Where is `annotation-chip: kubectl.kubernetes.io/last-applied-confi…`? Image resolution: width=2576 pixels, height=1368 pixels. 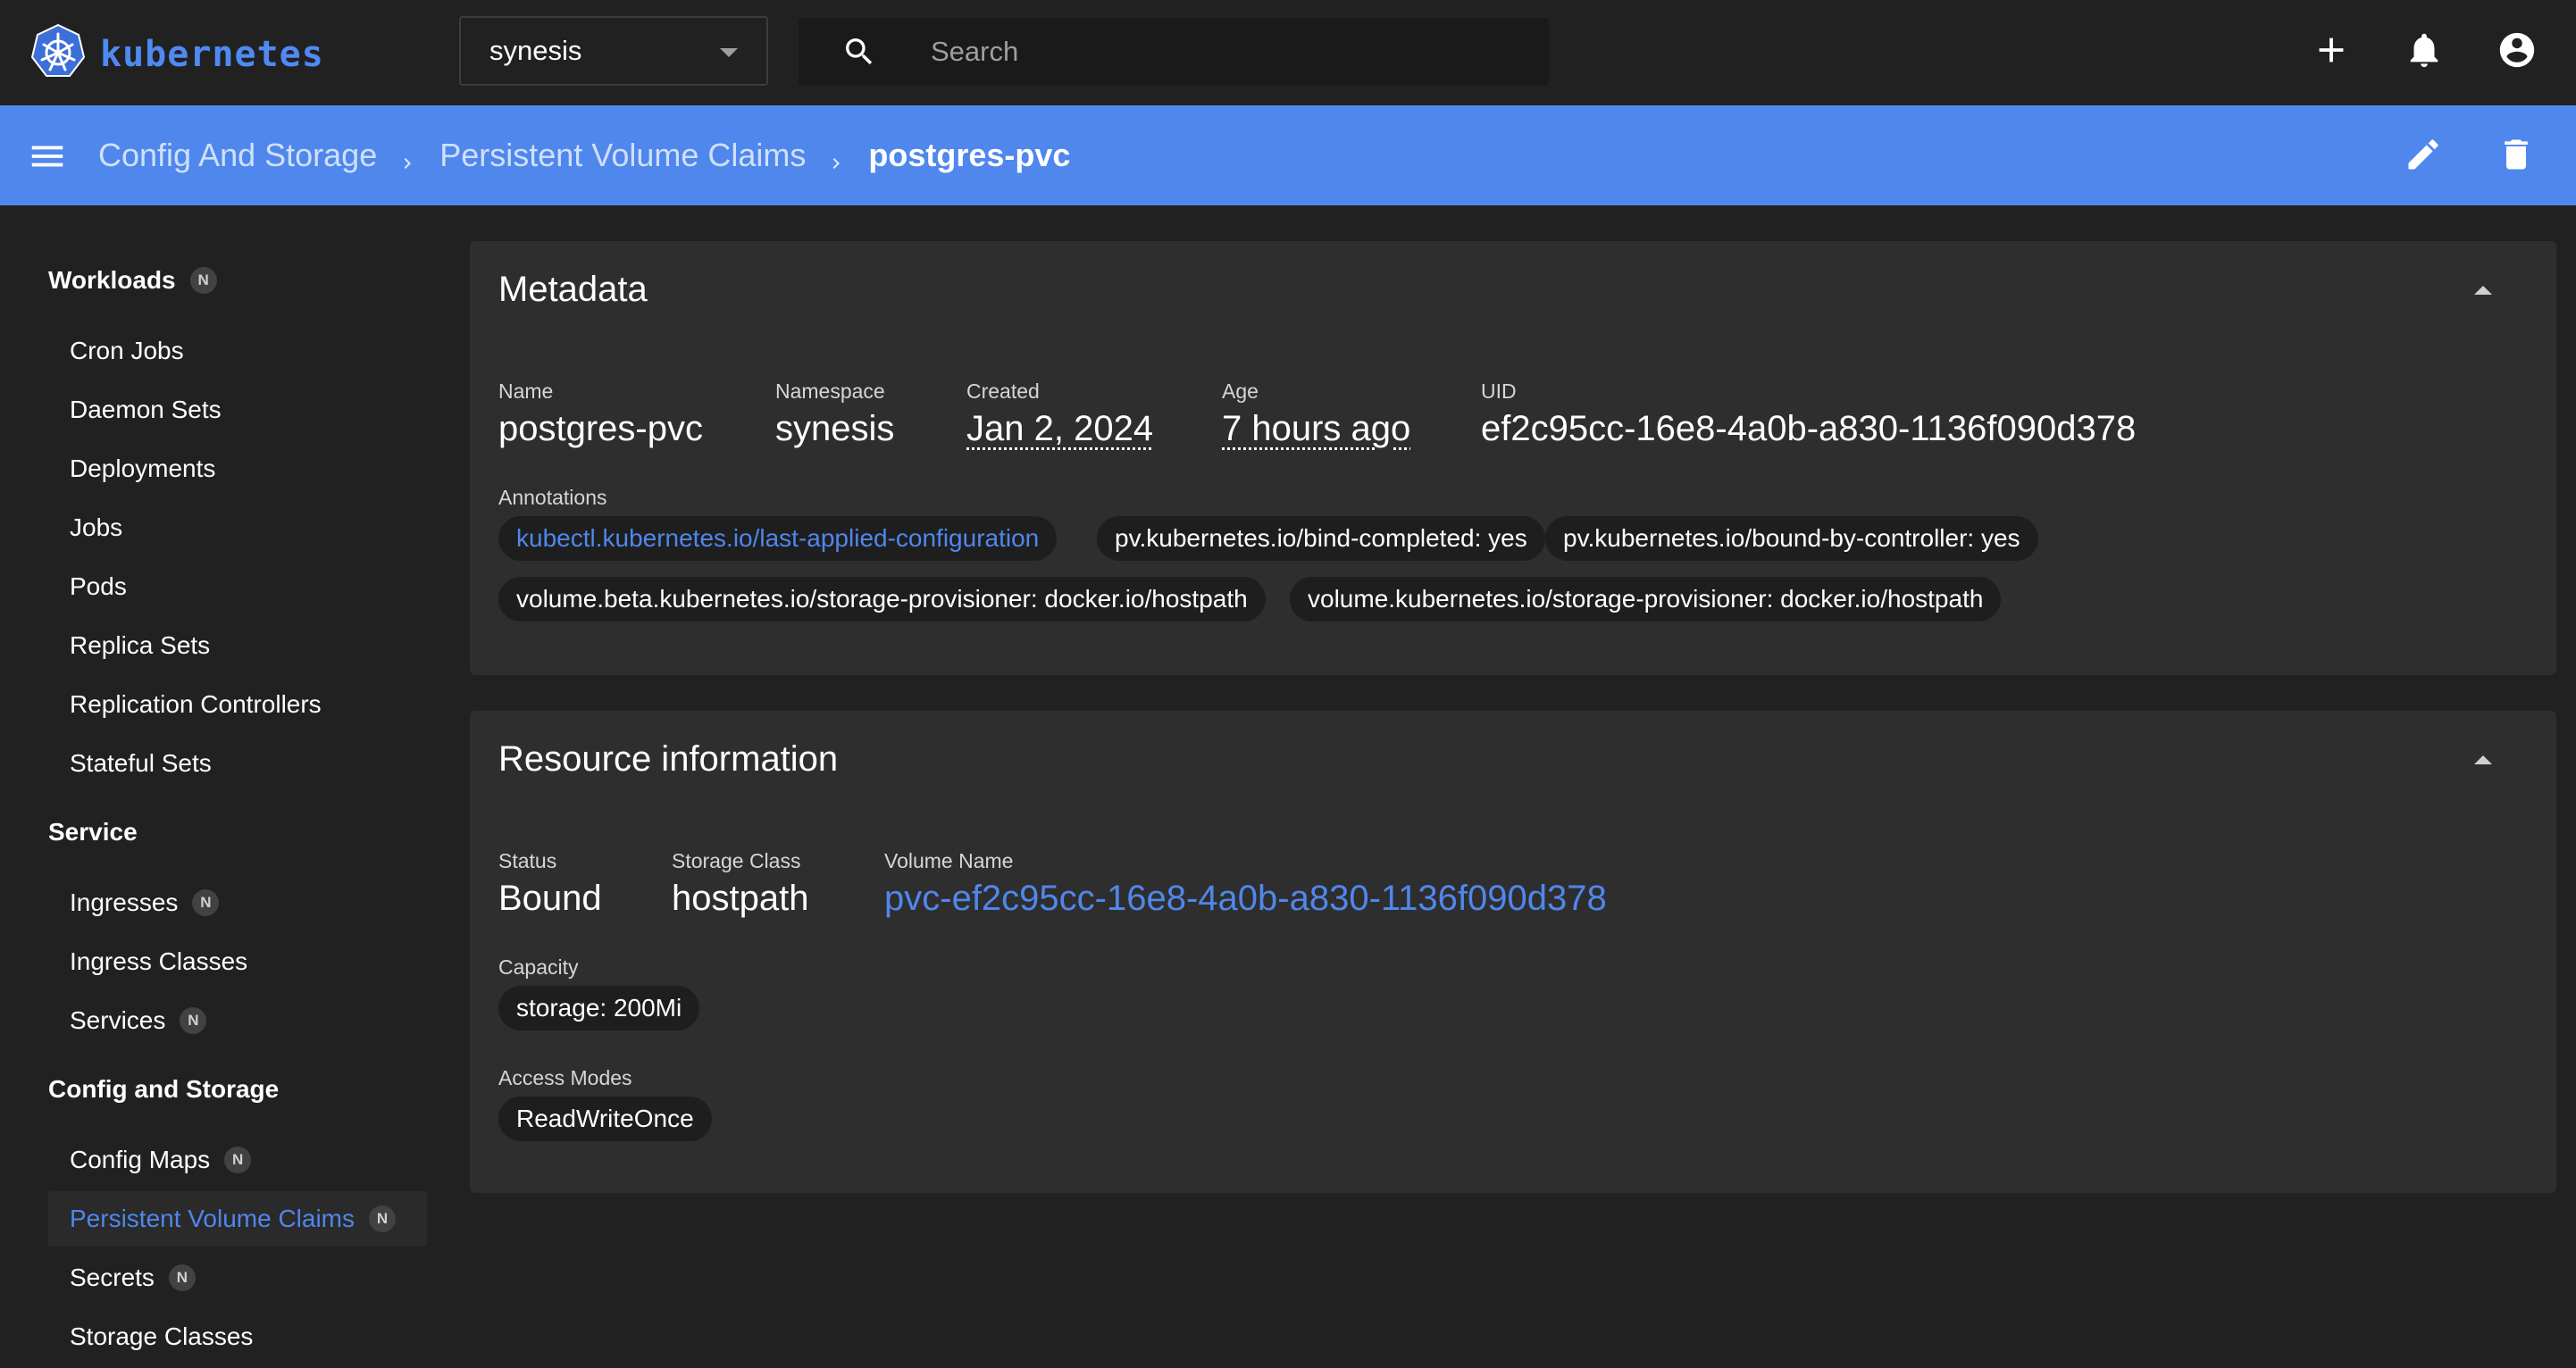 annotation-chip: kubectl.kubernetes.io/last-applied-confi… is located at coordinates (778, 539).